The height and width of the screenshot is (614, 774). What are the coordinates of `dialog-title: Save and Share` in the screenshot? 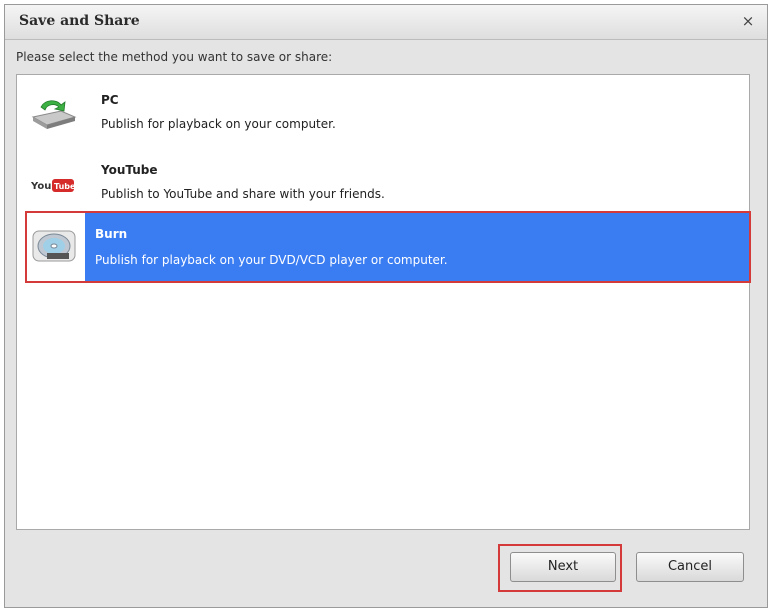 It's located at (79, 21).